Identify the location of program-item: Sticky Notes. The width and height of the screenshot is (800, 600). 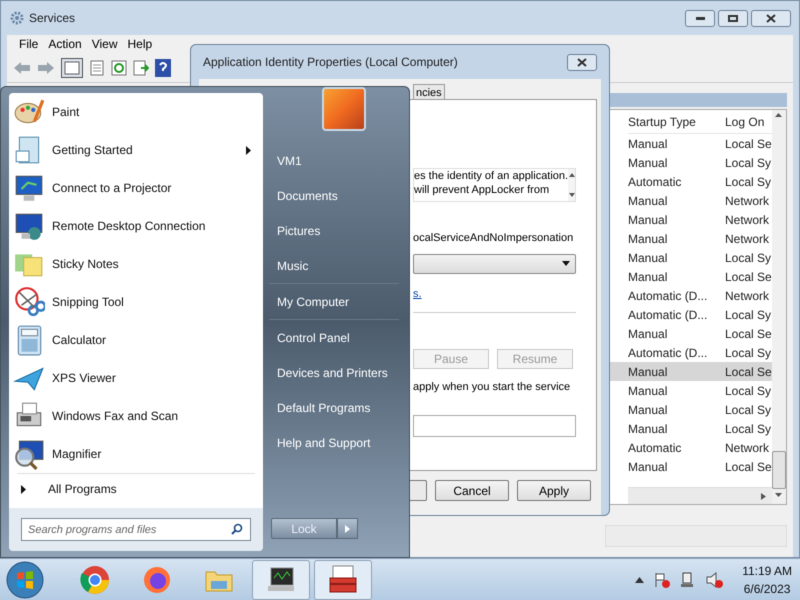
(134, 264).